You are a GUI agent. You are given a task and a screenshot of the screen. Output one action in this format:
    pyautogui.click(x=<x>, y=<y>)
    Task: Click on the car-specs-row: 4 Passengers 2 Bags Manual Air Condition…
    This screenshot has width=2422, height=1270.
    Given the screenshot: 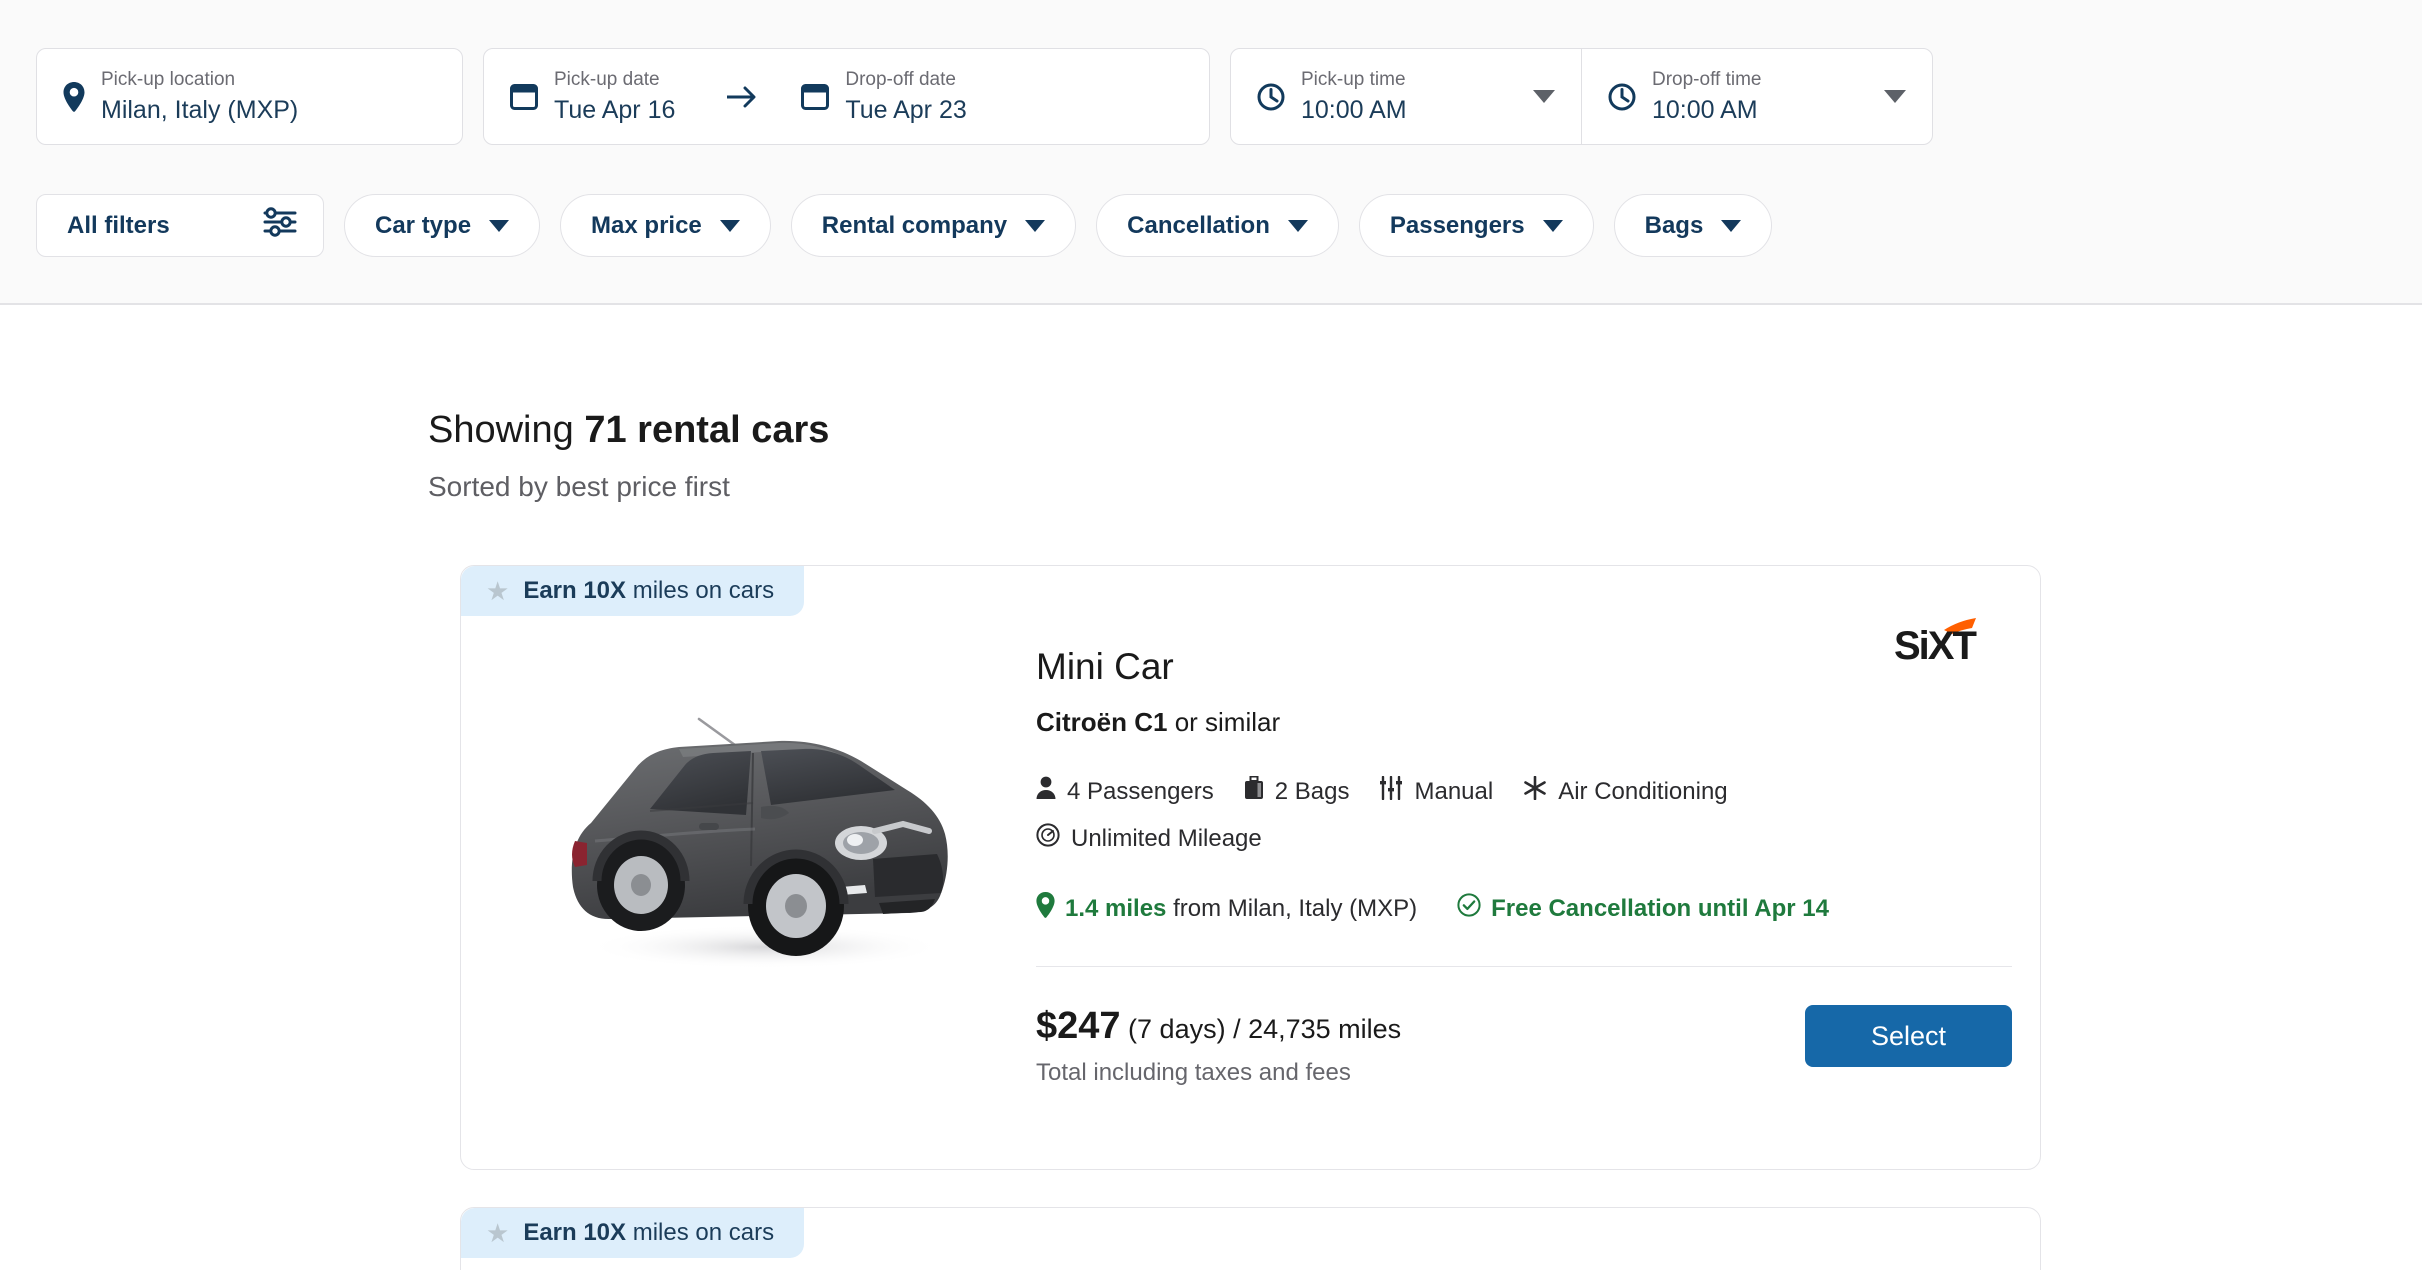 What is the action you would take?
    pyautogui.click(x=1531, y=791)
    